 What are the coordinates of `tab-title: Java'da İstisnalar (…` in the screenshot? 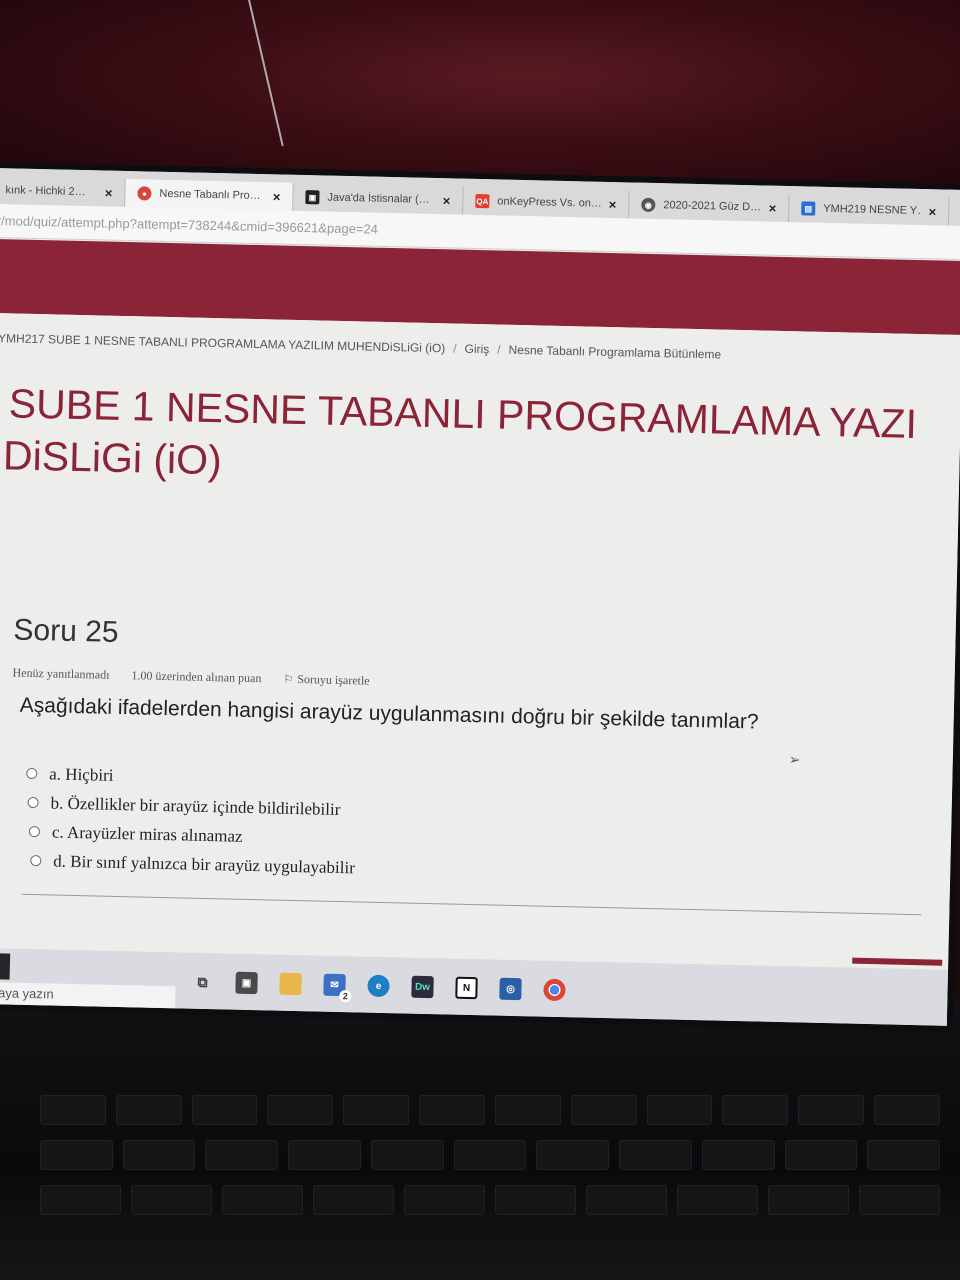 It's located at (378, 198).